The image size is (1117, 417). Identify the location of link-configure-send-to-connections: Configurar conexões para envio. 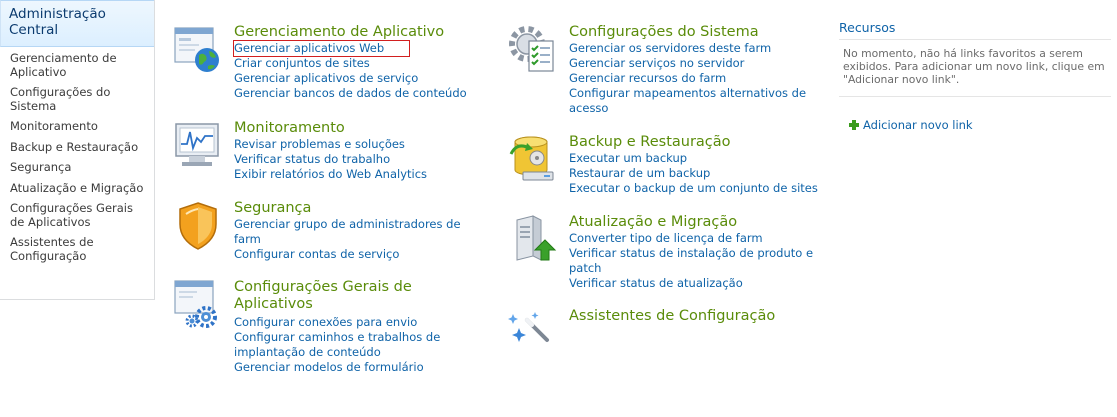
(341, 322).